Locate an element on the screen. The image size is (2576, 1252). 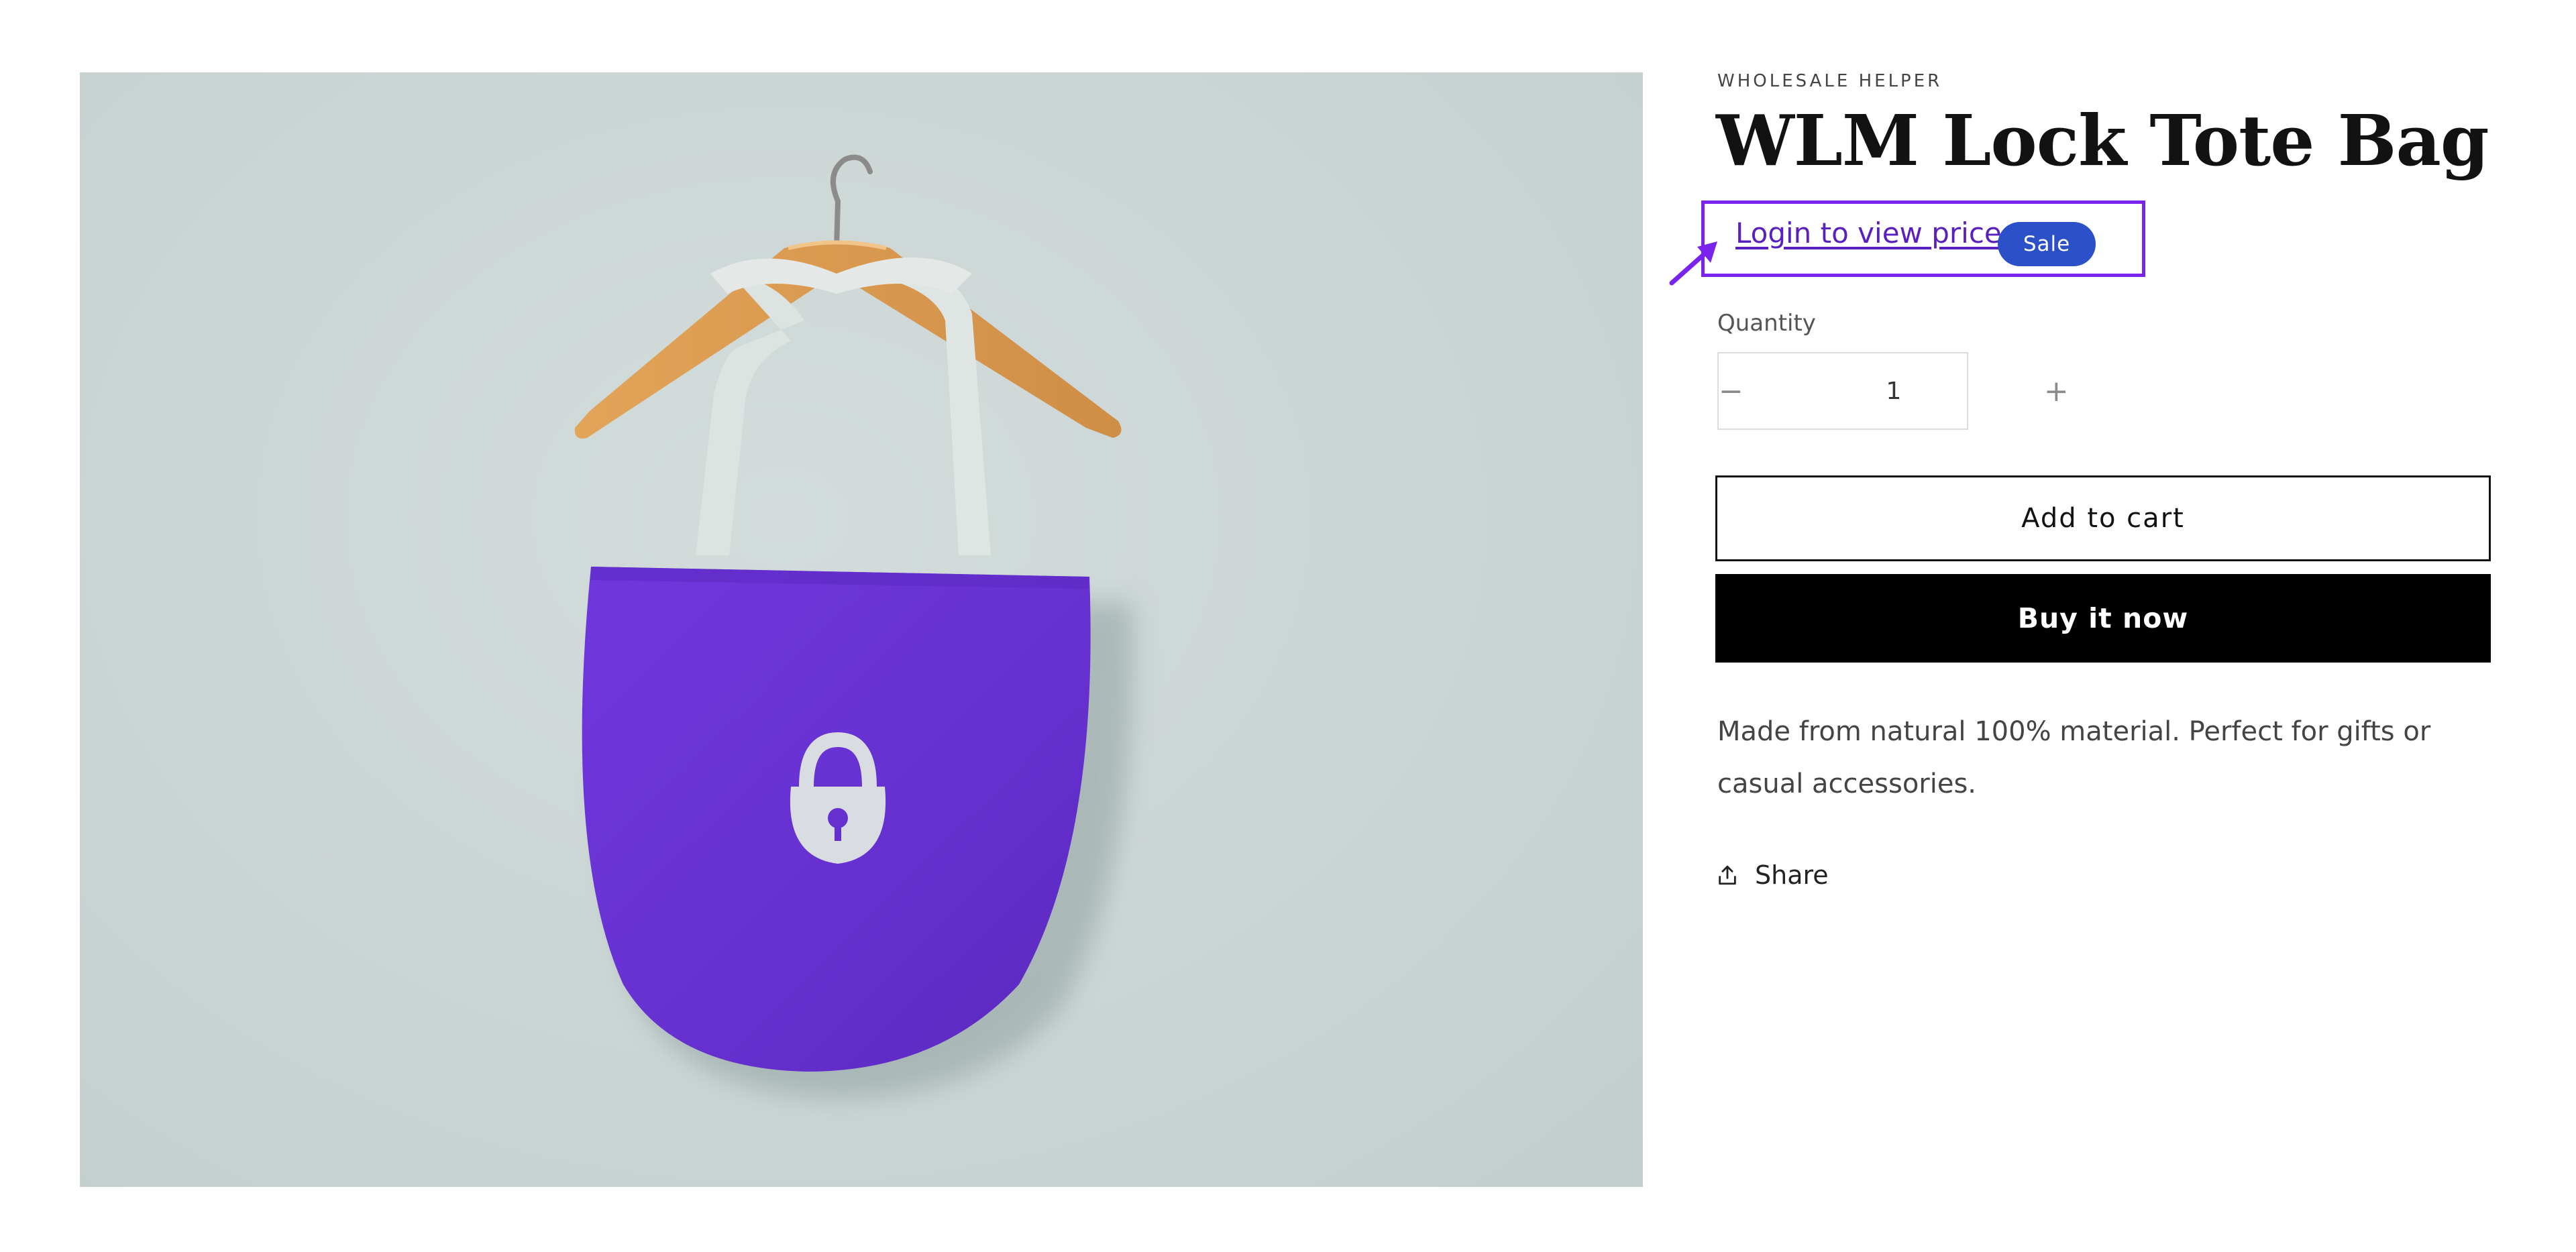
login-to-view-price-link: Login to view price is located at coordinates (1868, 233).